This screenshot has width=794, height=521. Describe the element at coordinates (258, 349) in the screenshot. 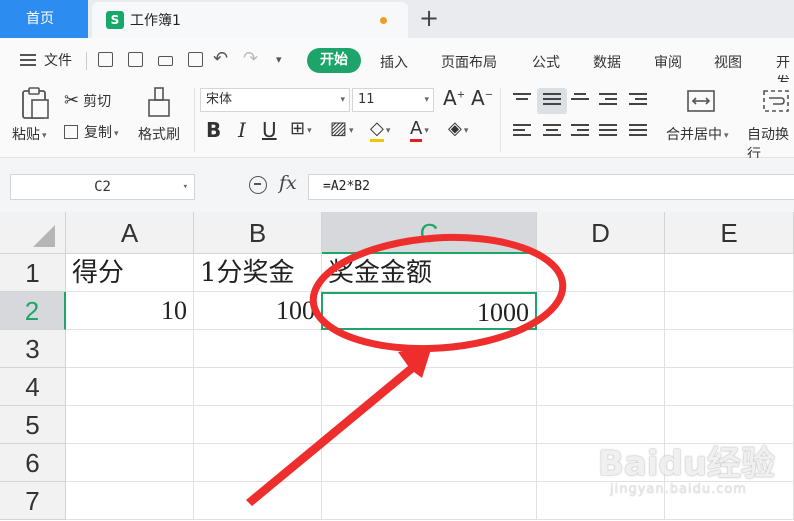

I see `cell-b3` at that location.